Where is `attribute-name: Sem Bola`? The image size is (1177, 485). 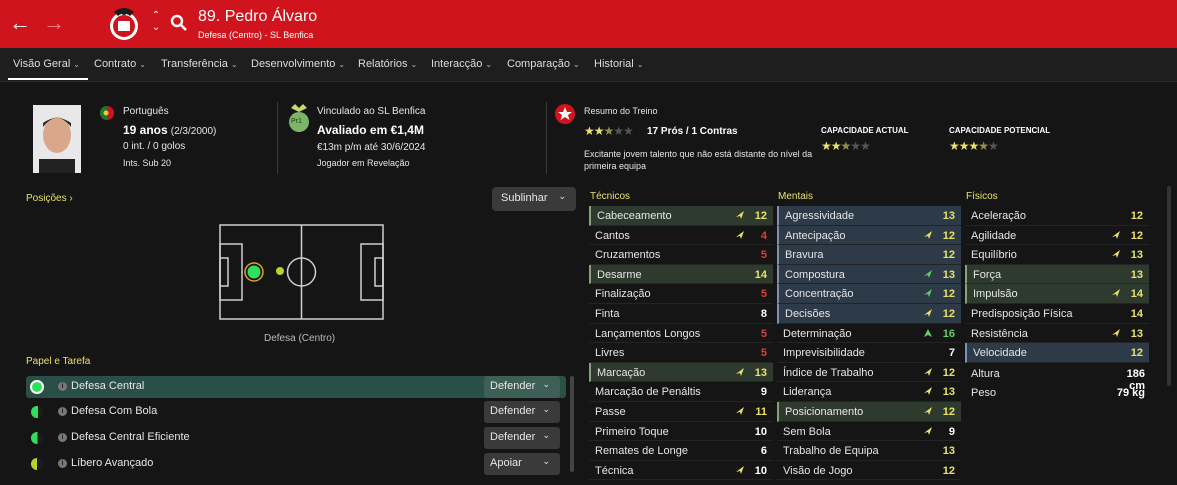
attribute-name: Sem Bola is located at coordinates (807, 431).